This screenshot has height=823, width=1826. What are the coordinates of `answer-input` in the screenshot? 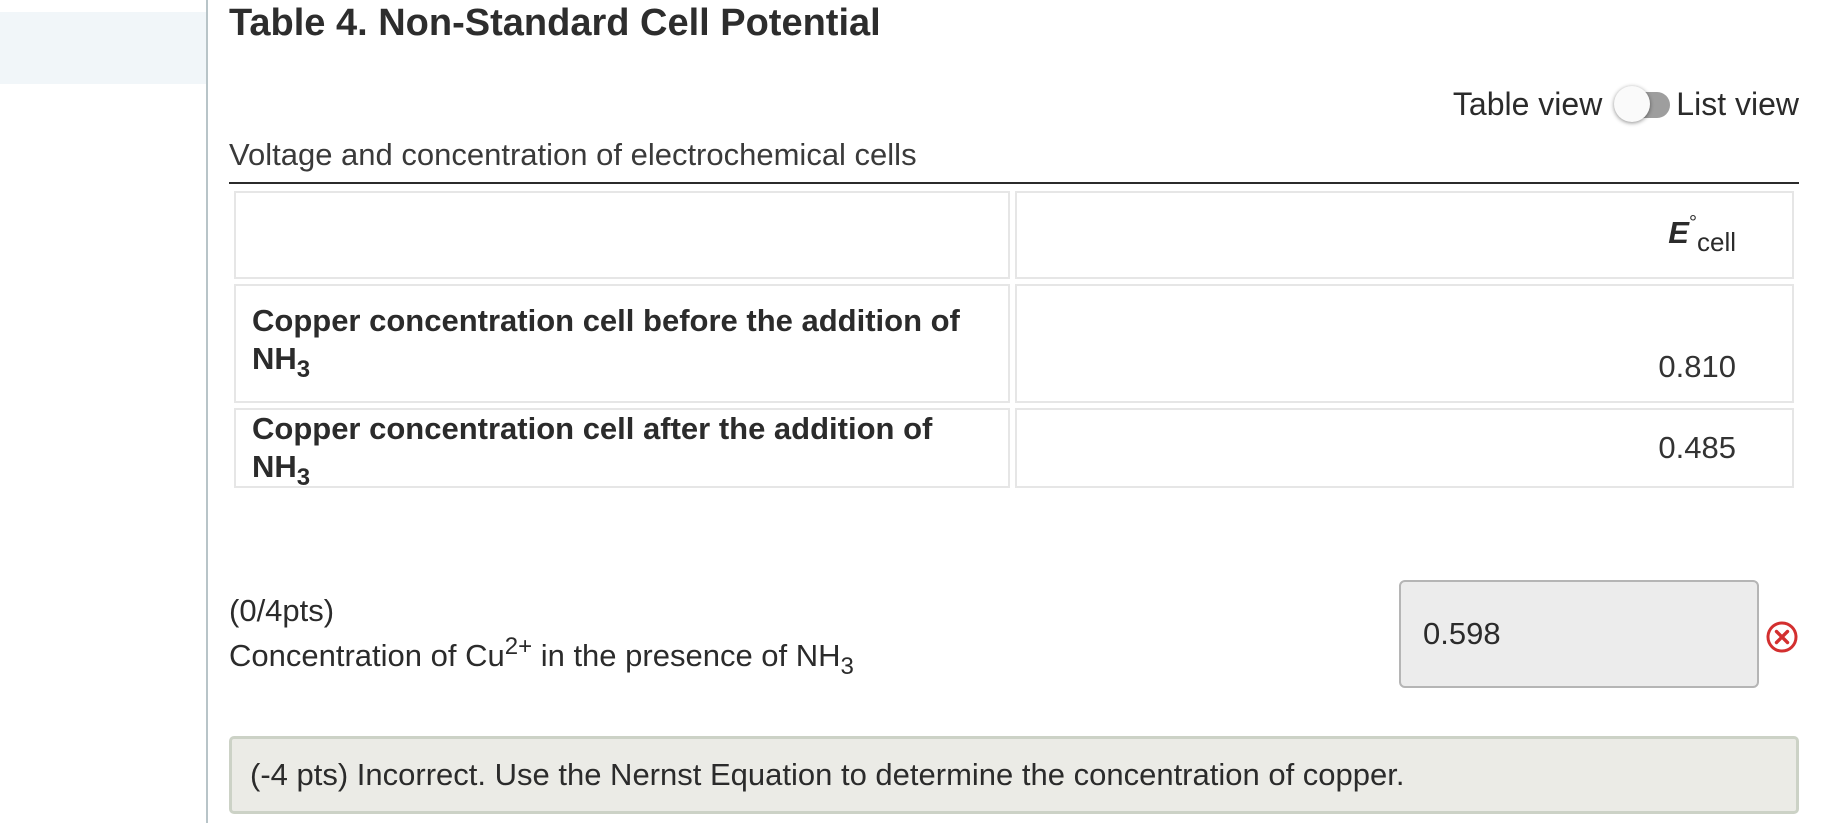 It's located at (1579, 634).